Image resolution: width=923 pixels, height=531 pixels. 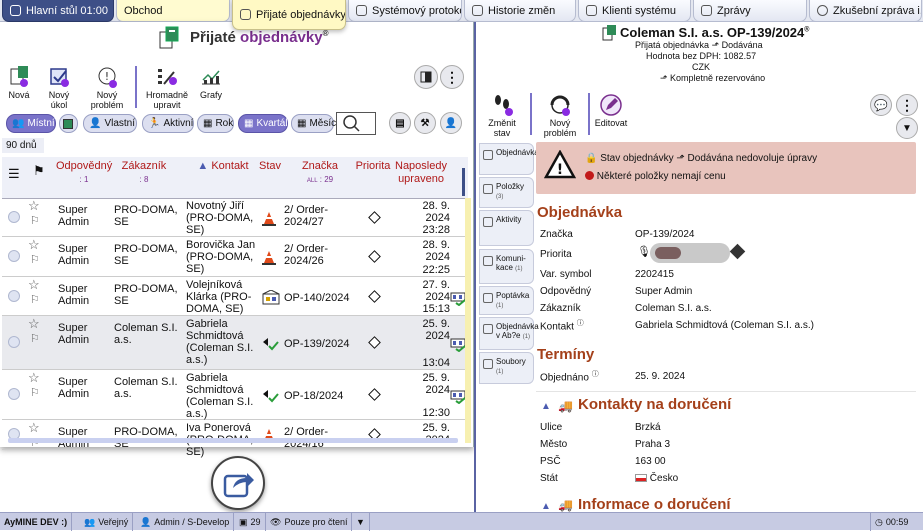 What do you see at coordinates (173, 11) in the screenshot?
I see `tab-trade: Obchod` at bounding box center [173, 11].